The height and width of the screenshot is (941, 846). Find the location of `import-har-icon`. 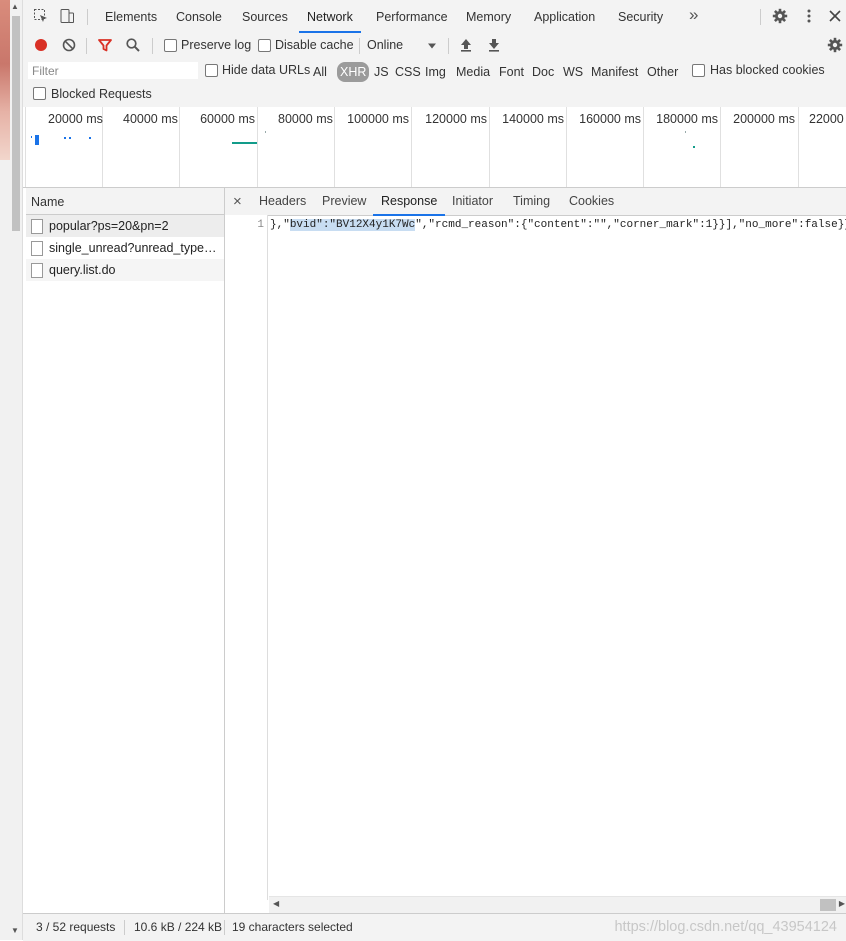

import-har-icon is located at coordinates (466, 45).